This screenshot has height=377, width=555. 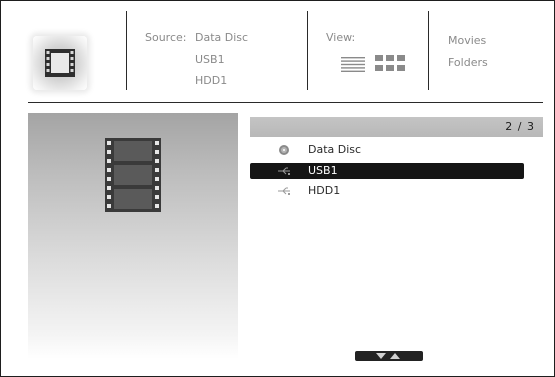 What do you see at coordinates (353, 65) in the screenshot?
I see `list-view-icon` at bounding box center [353, 65].